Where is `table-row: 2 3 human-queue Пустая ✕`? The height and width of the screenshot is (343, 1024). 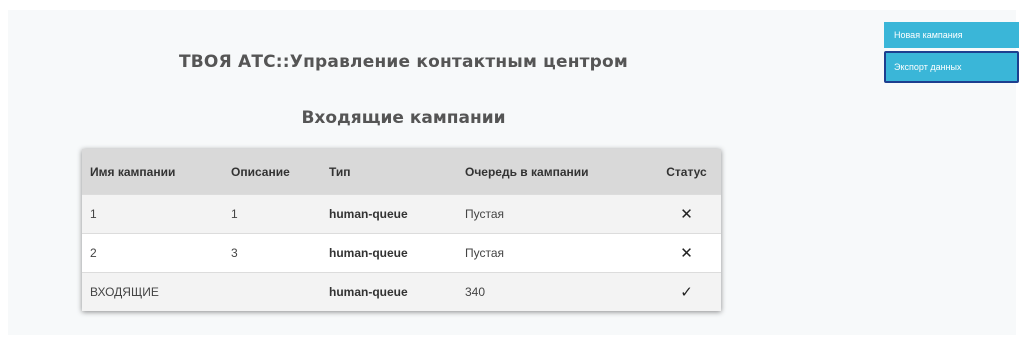 table-row: 2 3 human-queue Пустая ✕ is located at coordinates (401, 253).